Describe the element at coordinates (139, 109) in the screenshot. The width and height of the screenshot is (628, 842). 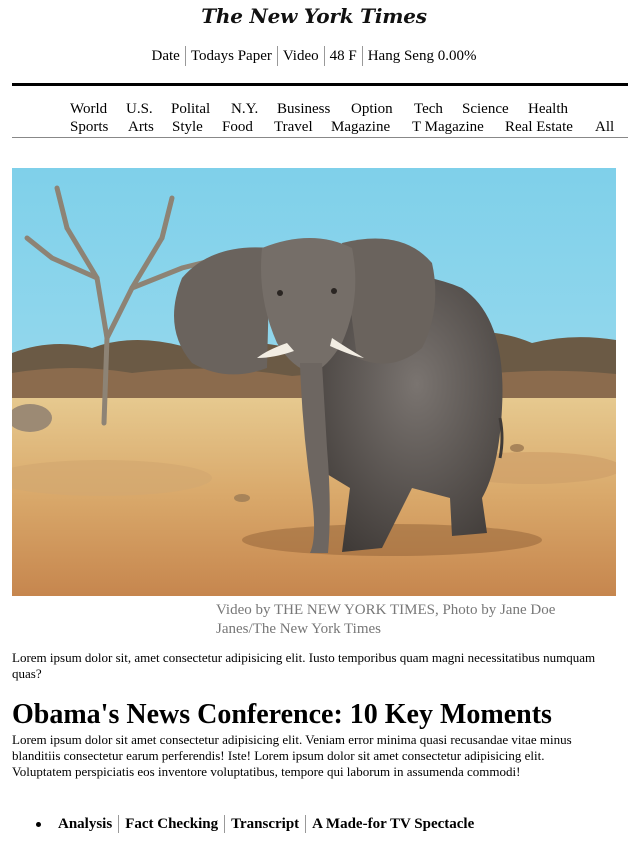
I see `nav-item-us: U.S.` at that location.